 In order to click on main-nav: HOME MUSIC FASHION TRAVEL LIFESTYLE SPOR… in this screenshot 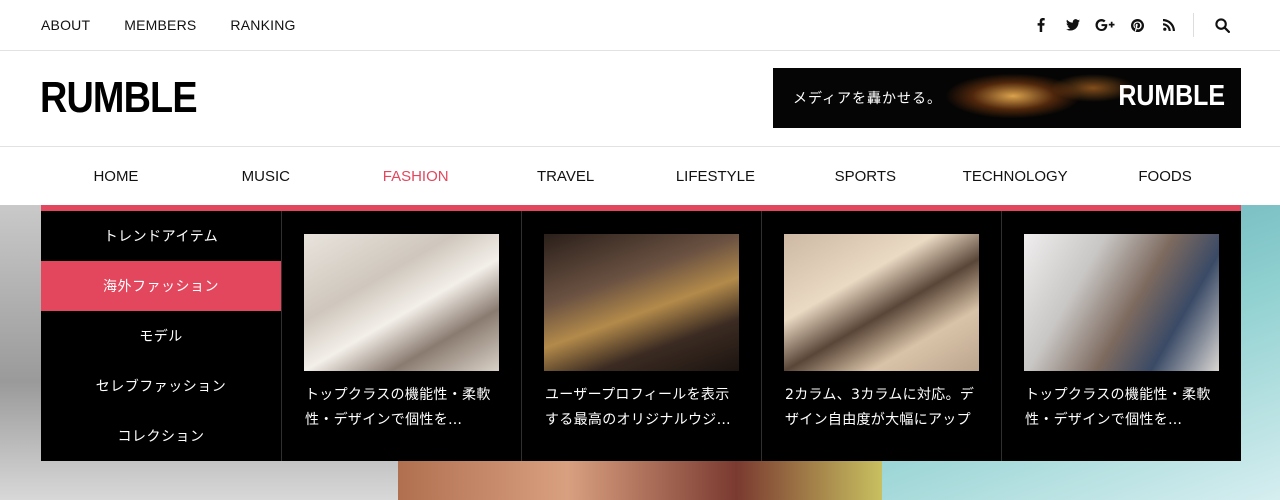, I will do `click(640, 176)`.